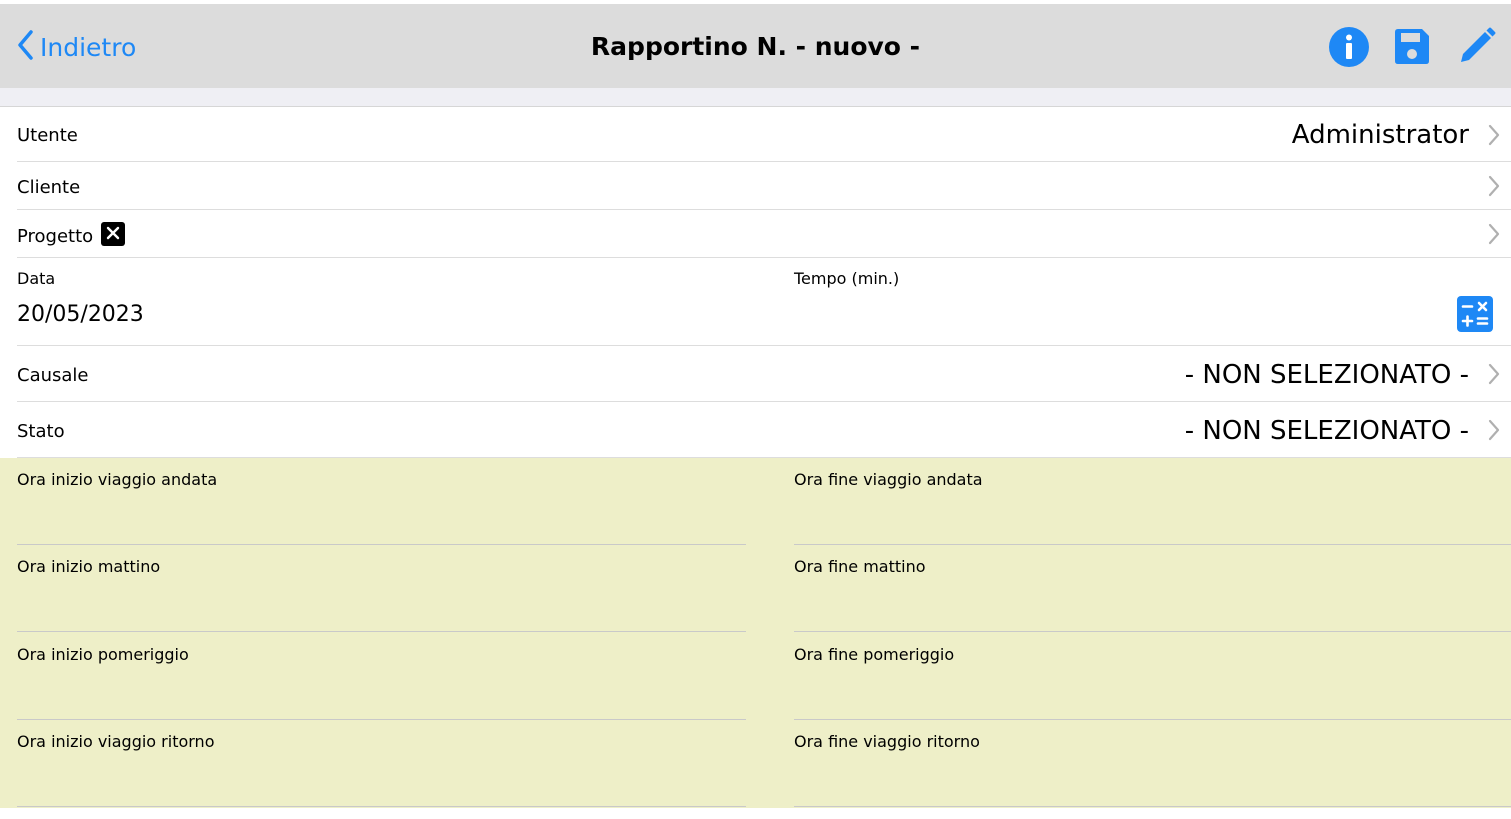 The image size is (1511, 819). I want to click on info-circle-icon, so click(1349, 49).